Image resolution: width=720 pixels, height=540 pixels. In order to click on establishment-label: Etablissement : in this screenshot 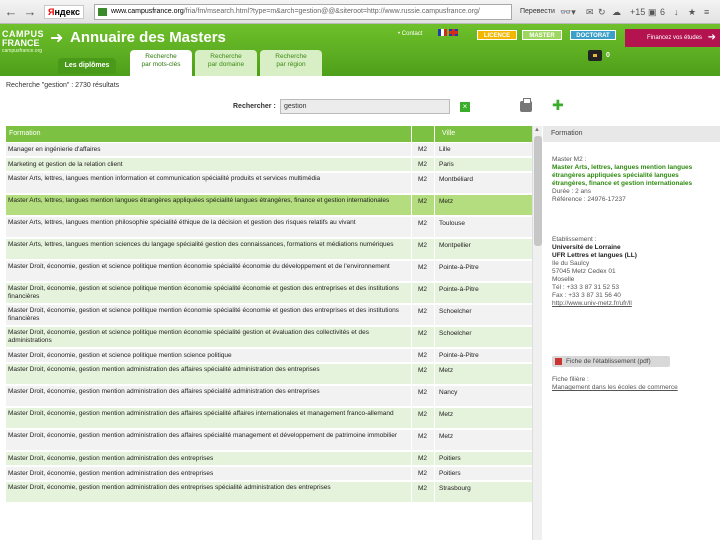, I will do `click(574, 239)`.